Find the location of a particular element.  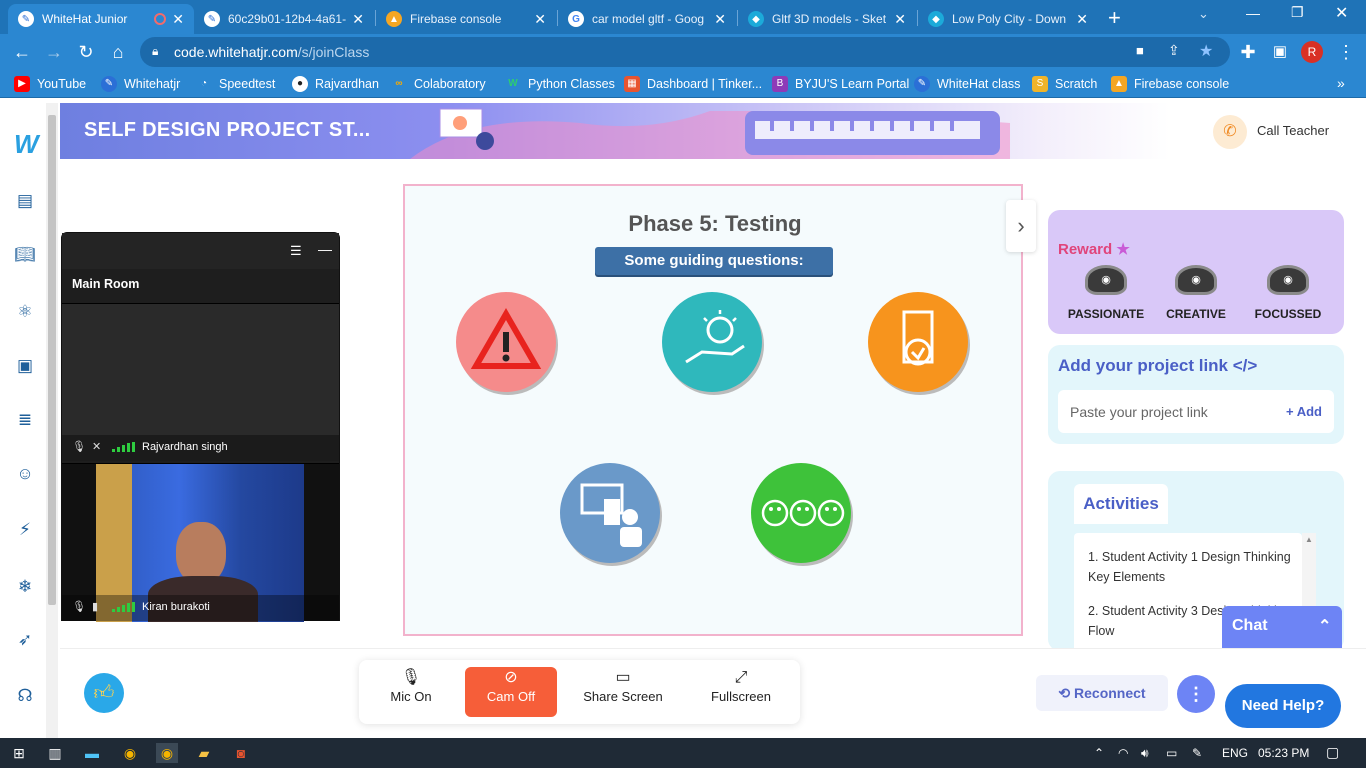

browser-menu-icon: ⋮ is located at coordinates (1346, 52).